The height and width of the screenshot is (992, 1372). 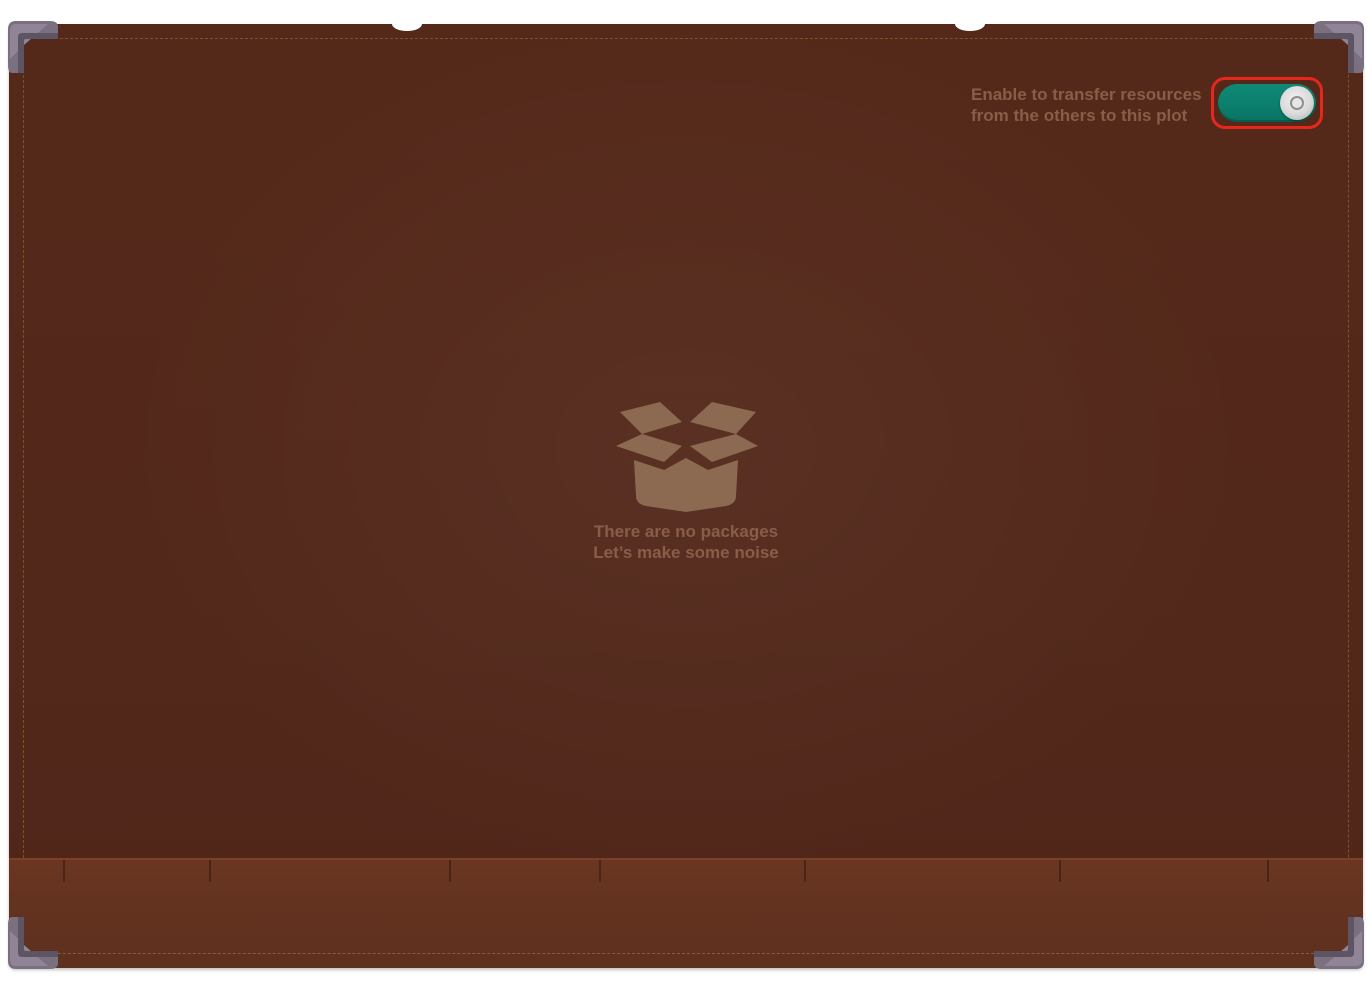 I want to click on transfer-toggle-label-line1: Enable to transfer resources, so click(x=1086, y=94).